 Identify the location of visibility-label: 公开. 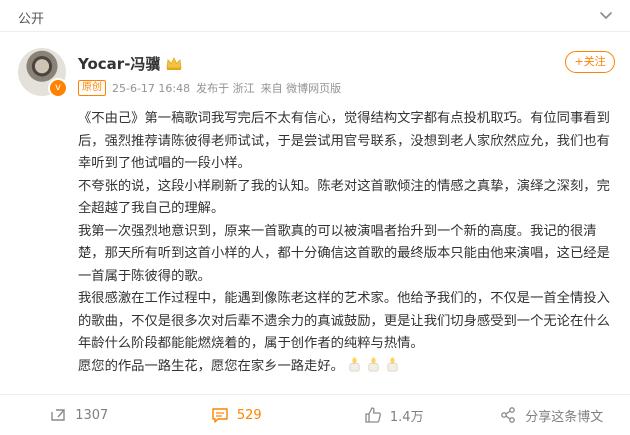
(31, 19).